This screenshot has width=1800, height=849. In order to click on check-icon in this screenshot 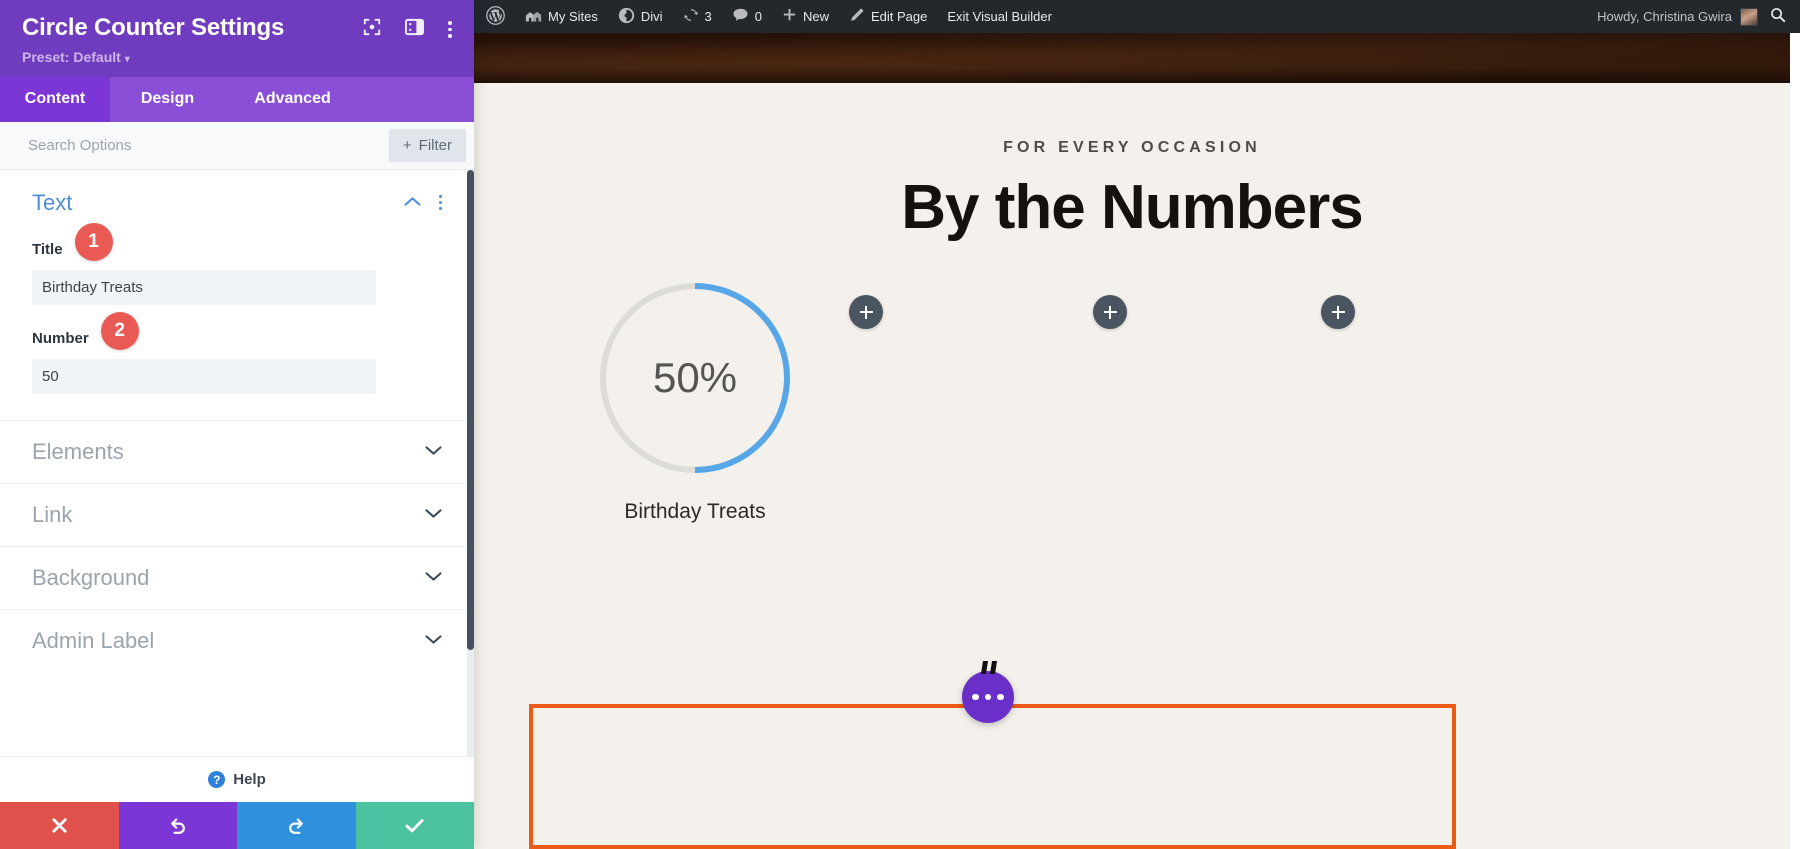, I will do `click(414, 825)`.